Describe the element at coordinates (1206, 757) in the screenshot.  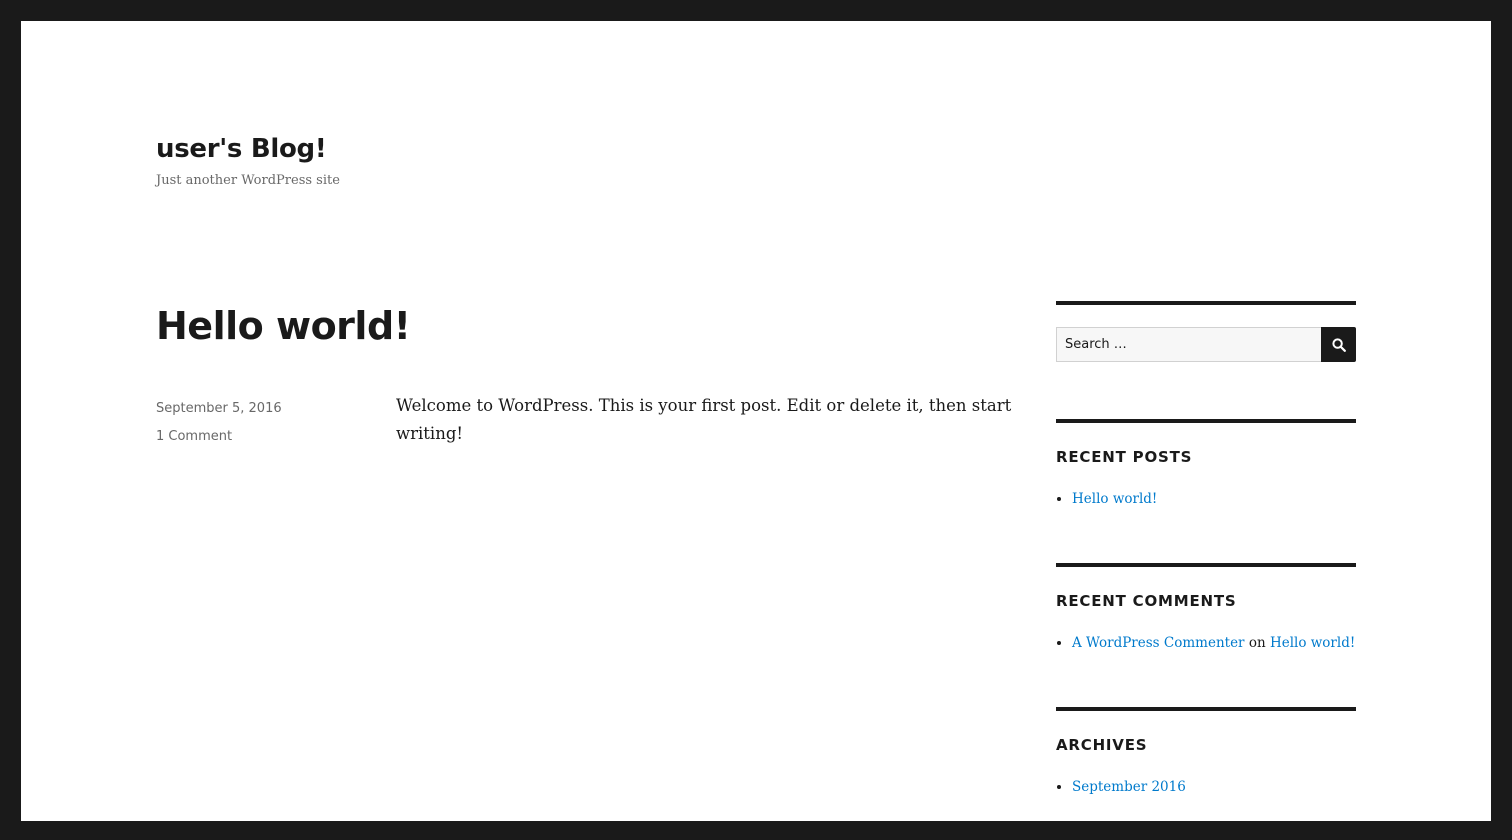
I see `archives-widget: ARCHIVES September 2016` at that location.